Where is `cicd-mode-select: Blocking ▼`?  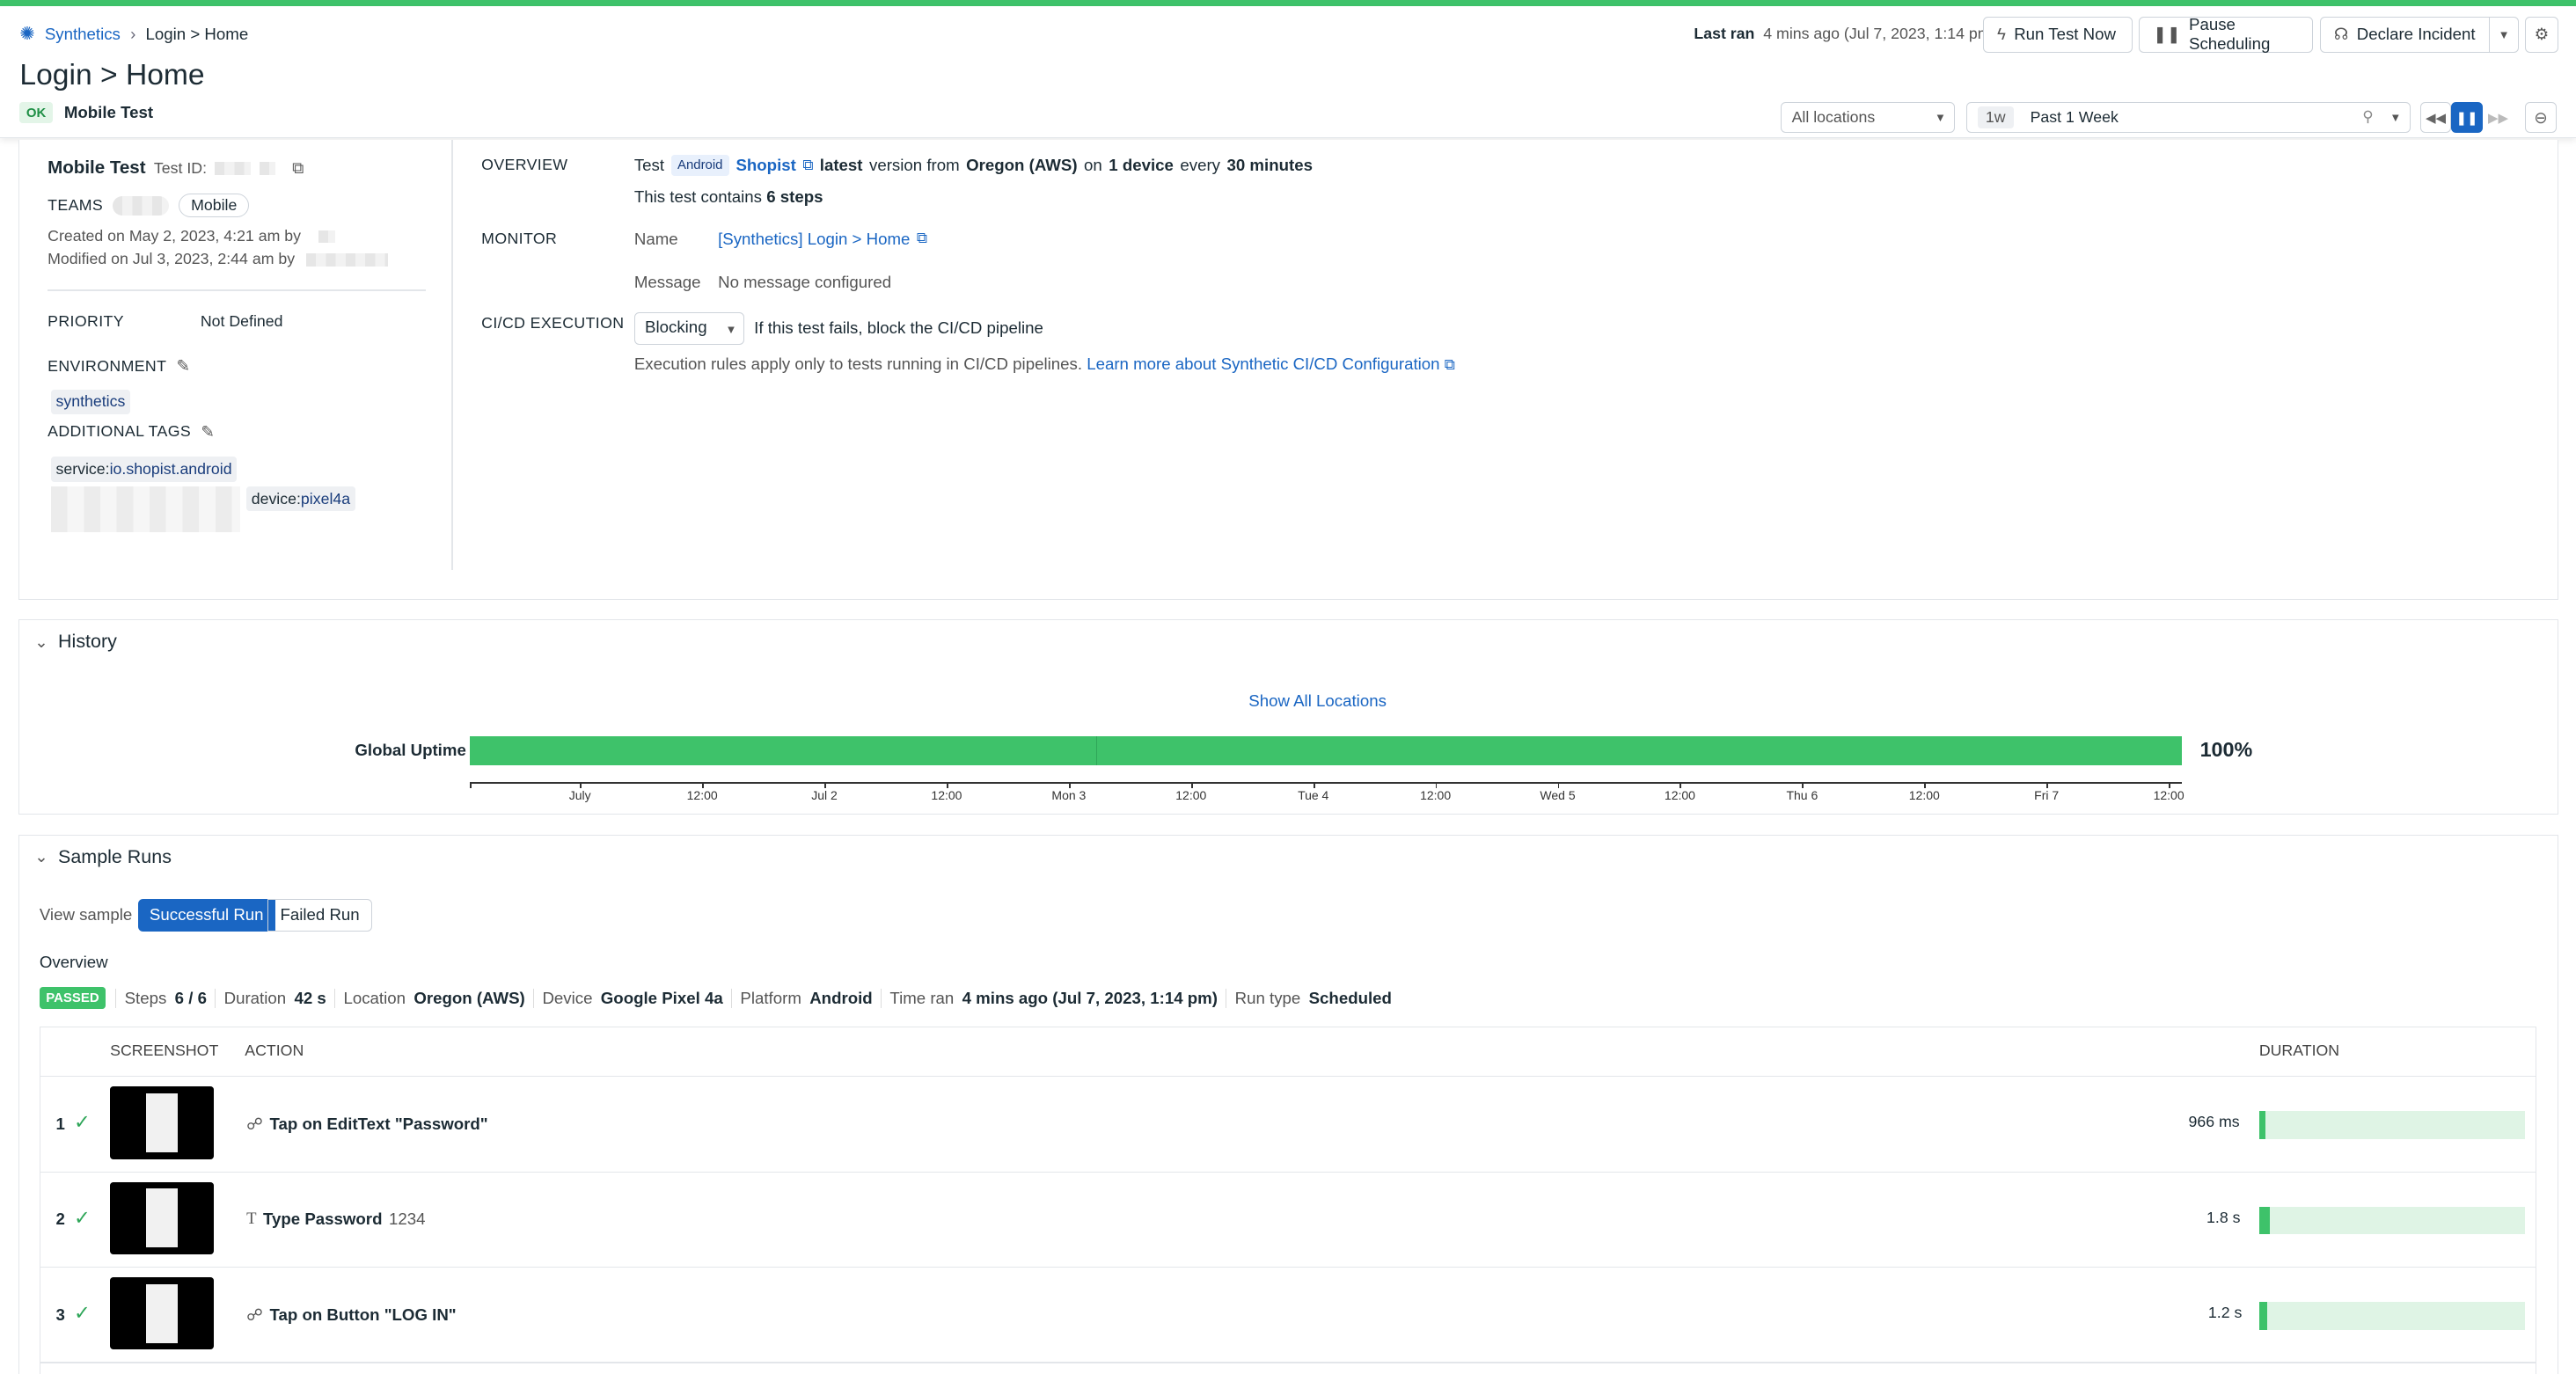
cicd-mode-select: Blocking ▼ is located at coordinates (688, 328).